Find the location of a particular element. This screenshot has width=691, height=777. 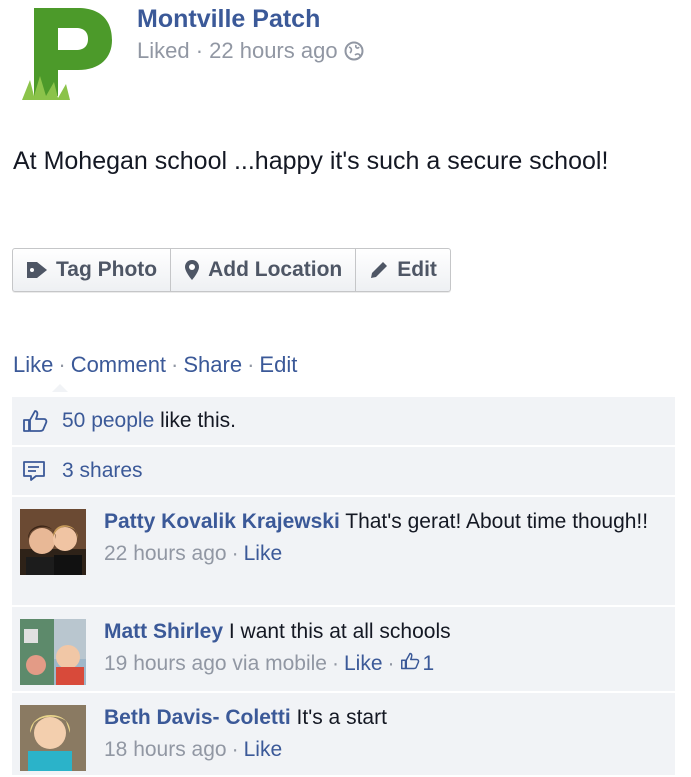

likes-count-link: 50 people is located at coordinates (108, 421).